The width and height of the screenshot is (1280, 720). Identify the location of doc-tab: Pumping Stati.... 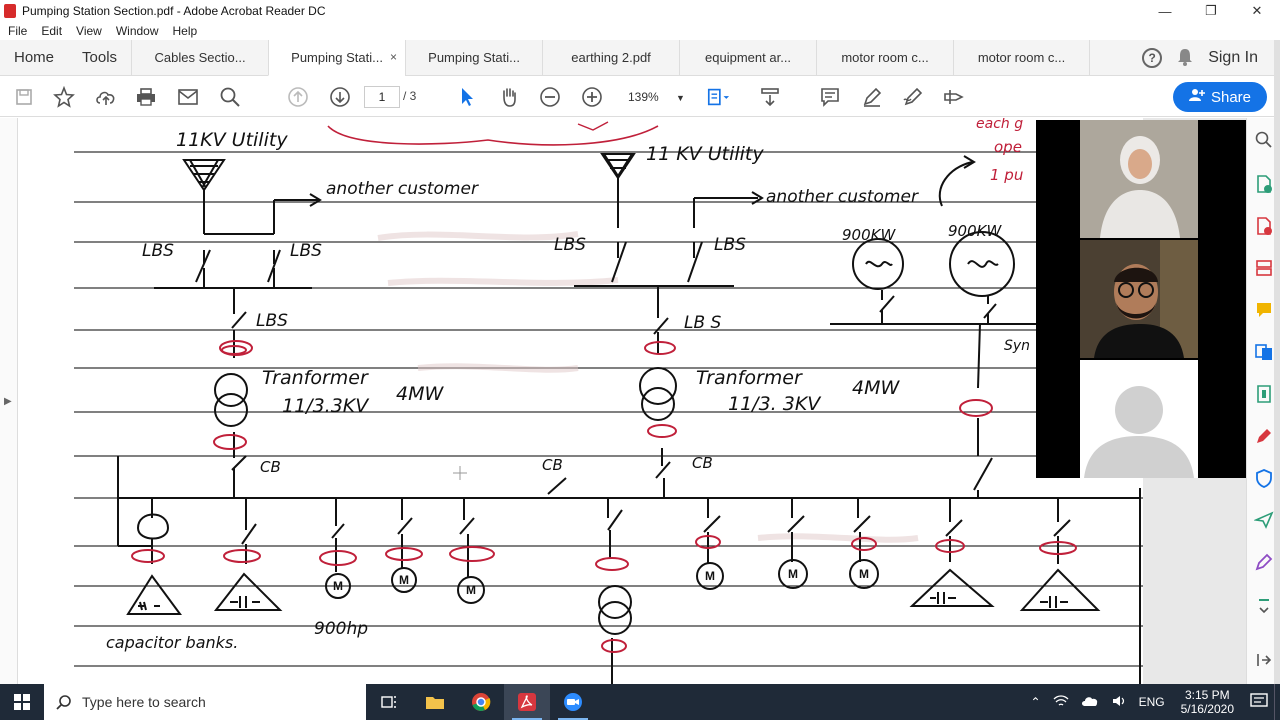
(473, 57).